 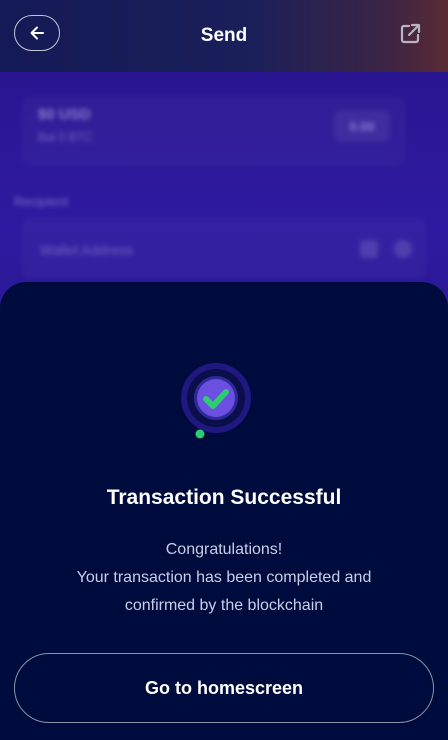 What do you see at coordinates (362, 126) in the screenshot?
I see `max-button: 0.00` at bounding box center [362, 126].